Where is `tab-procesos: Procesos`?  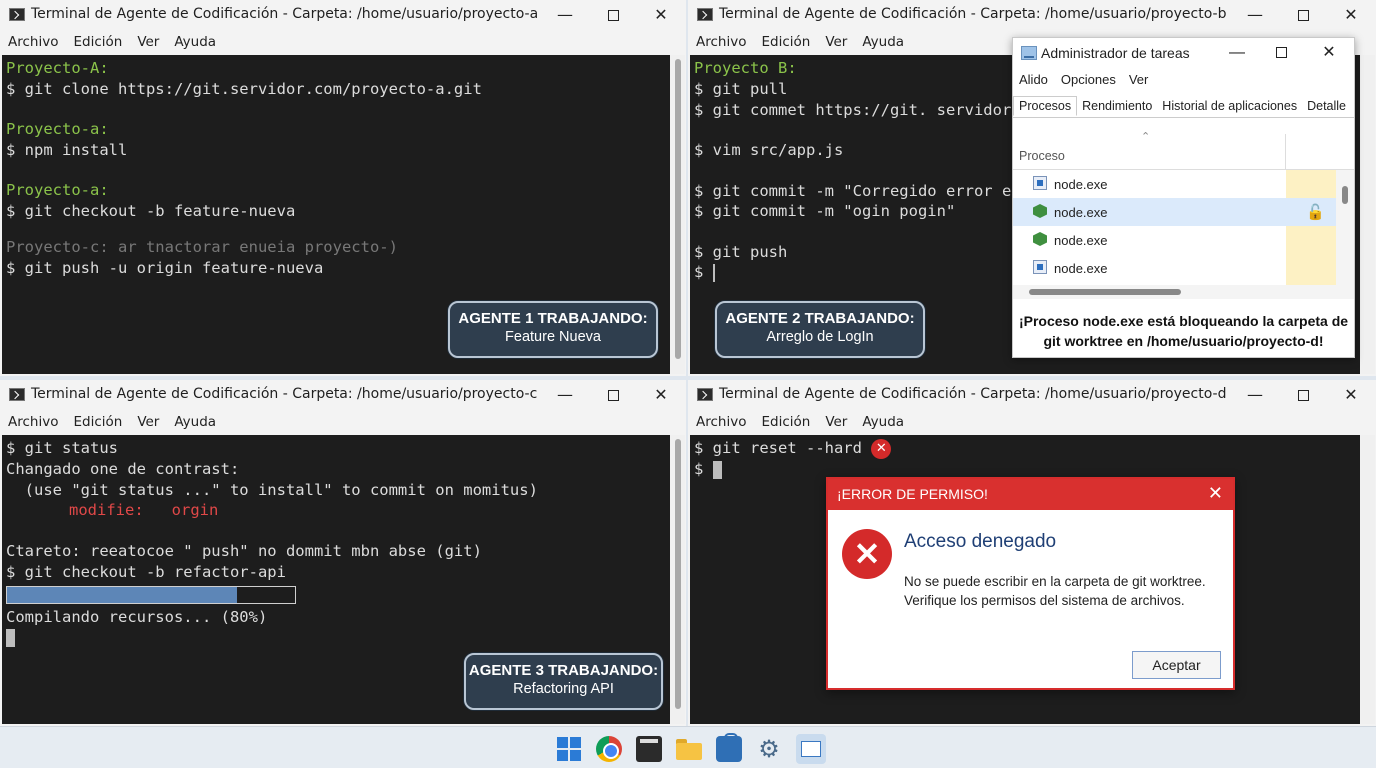
tab-procesos: Procesos is located at coordinates (1045, 106).